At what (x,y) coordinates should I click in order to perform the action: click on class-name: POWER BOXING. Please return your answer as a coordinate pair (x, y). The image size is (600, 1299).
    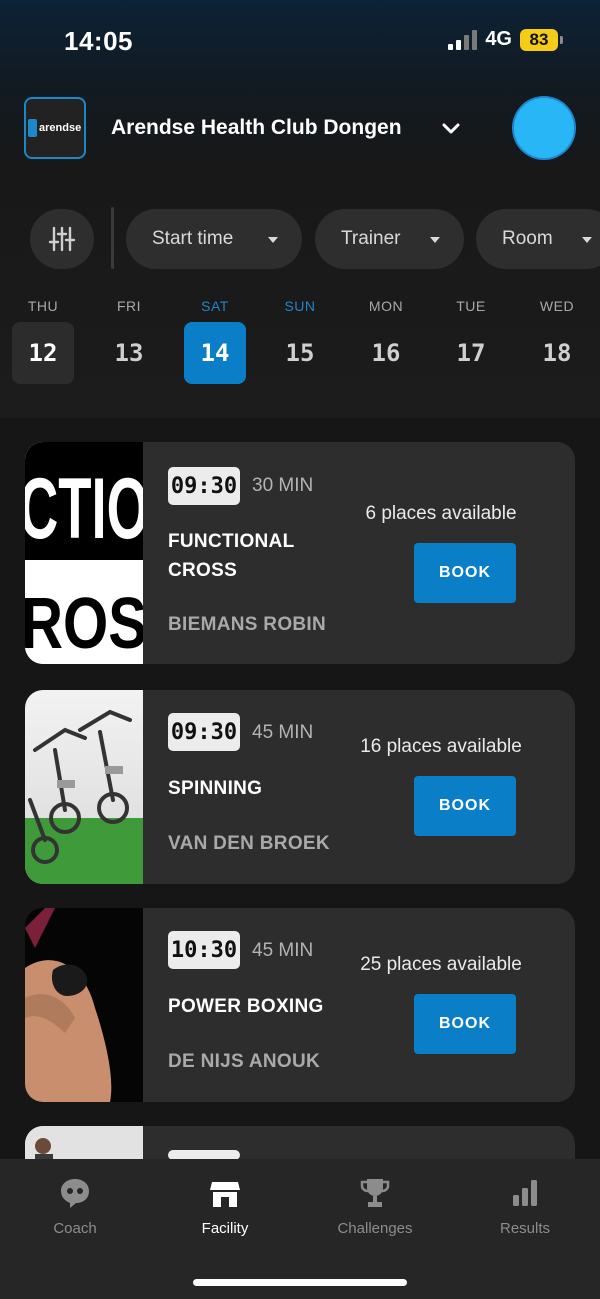
    Looking at the image, I should click on (246, 1006).